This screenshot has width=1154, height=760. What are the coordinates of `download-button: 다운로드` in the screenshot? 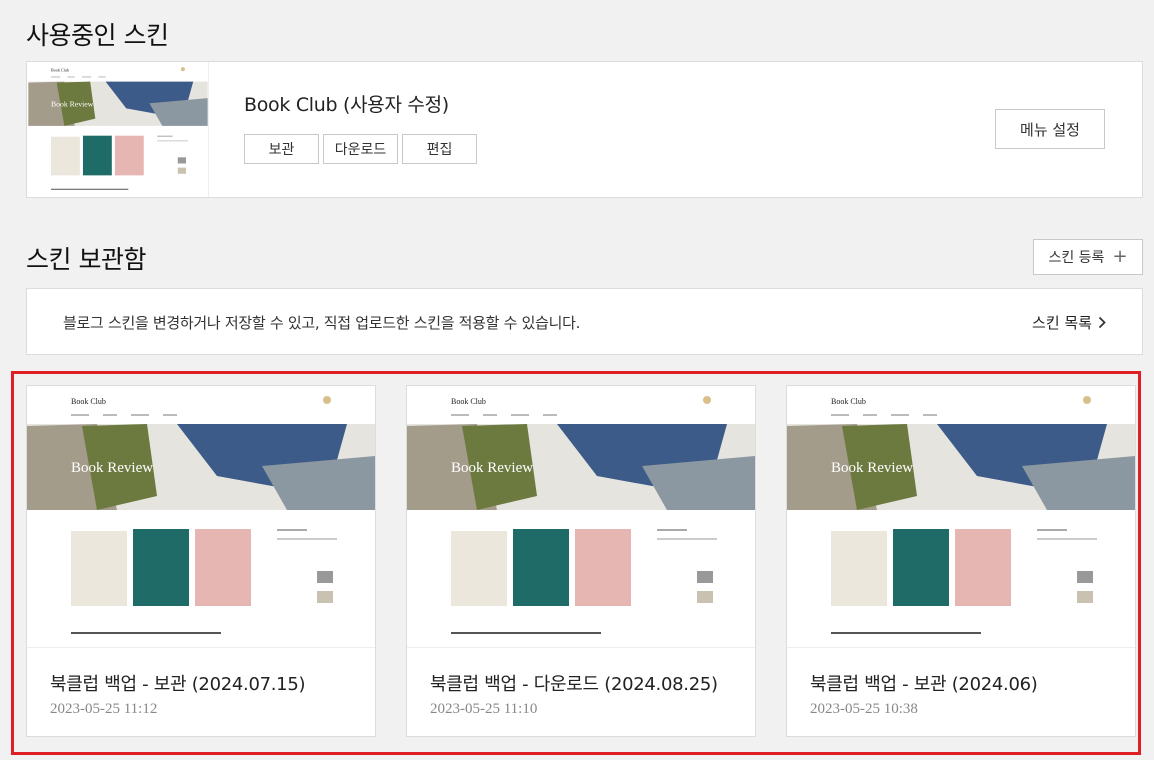 It's located at (360, 149).